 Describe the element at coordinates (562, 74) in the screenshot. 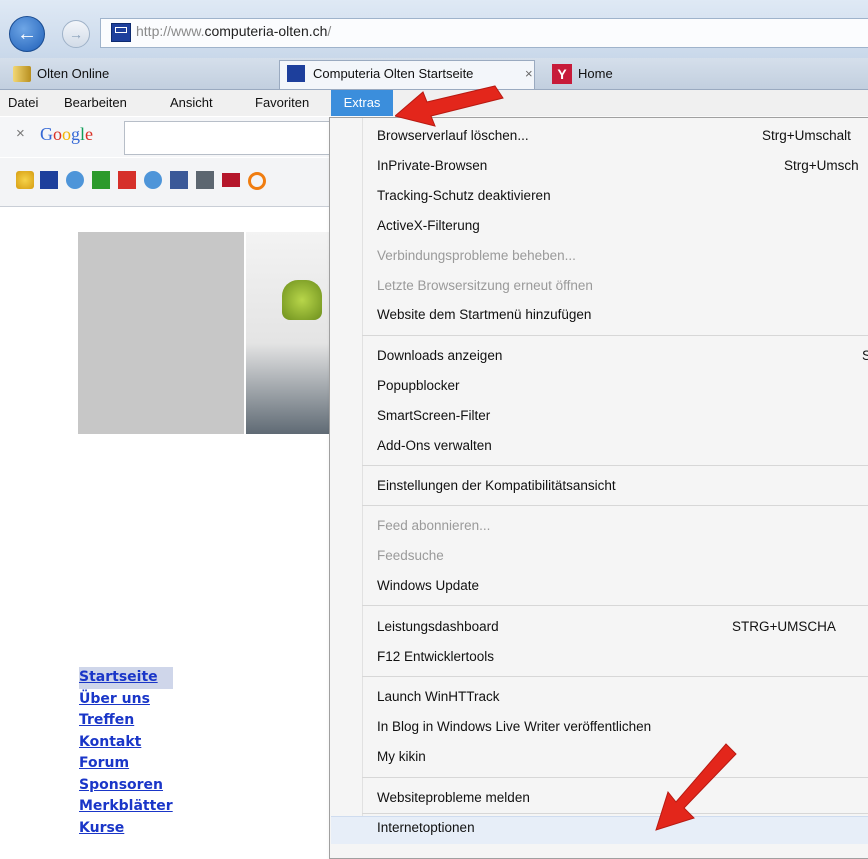

I see `y-logo-icon: Y` at that location.